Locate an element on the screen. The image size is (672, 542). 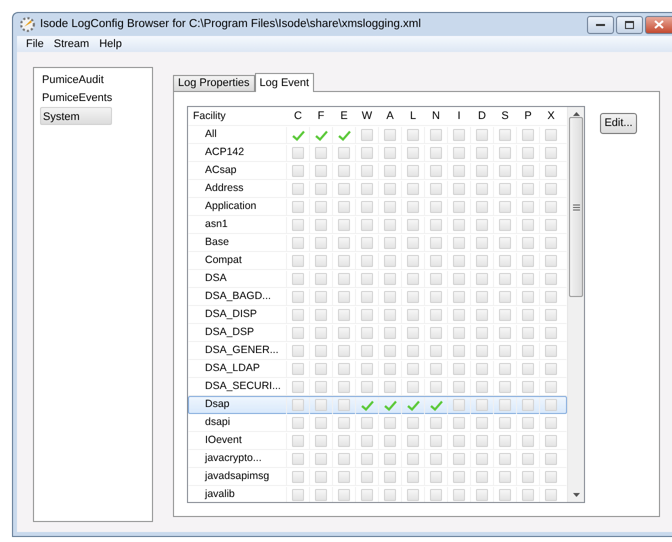
menu-item: Stream is located at coordinates (73, 44).